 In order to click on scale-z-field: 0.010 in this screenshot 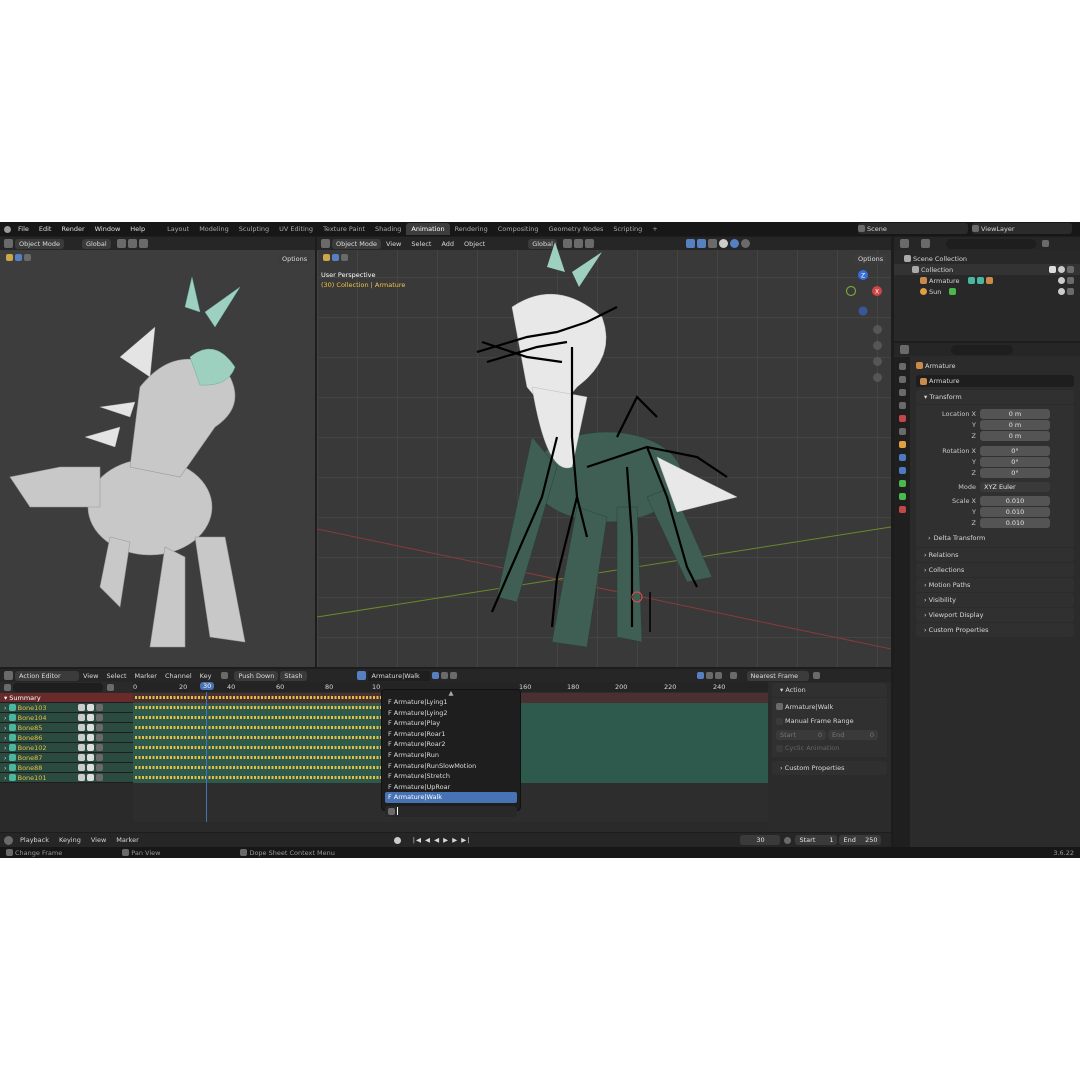, I will do `click(1015, 522)`.